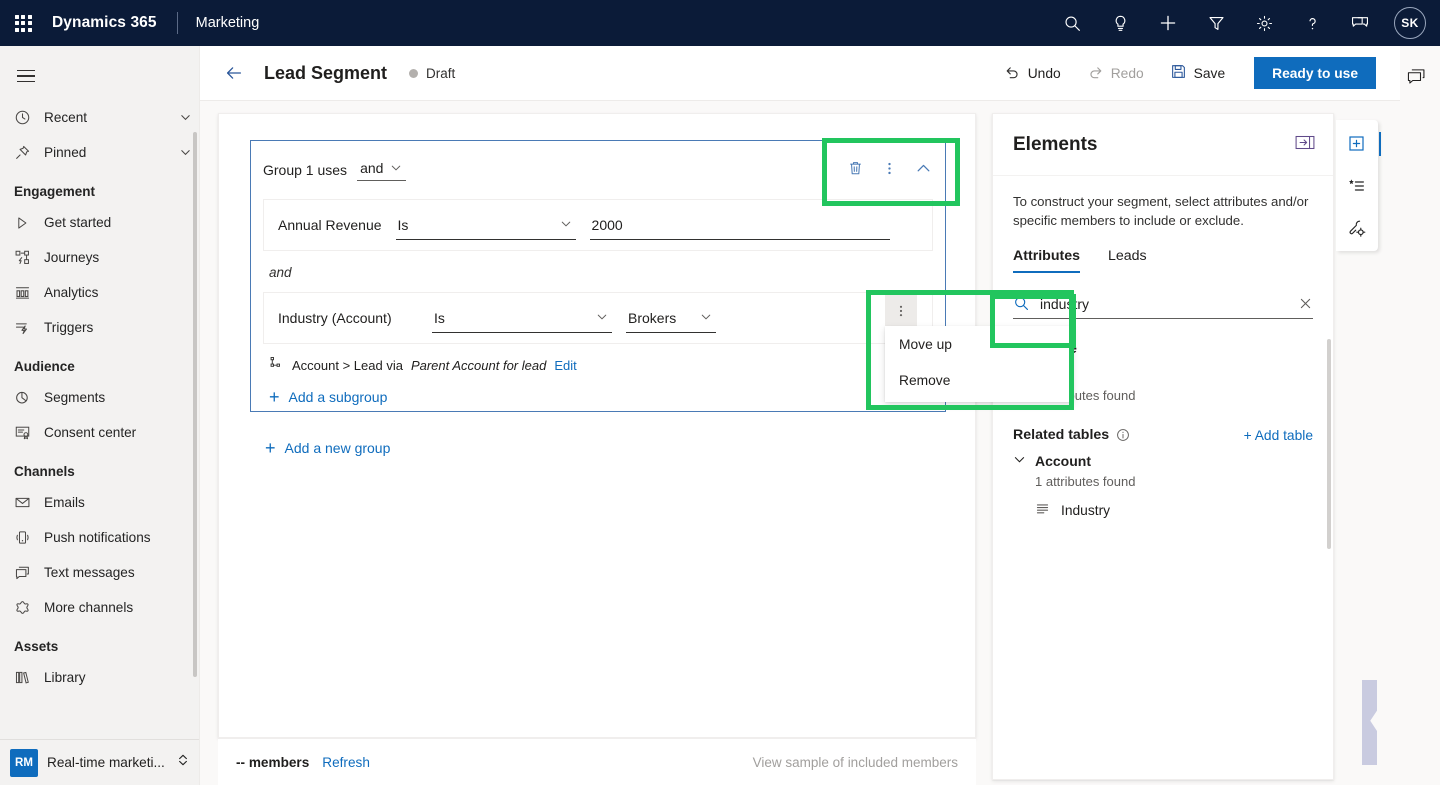  Describe the element at coordinates (1123, 435) in the screenshot. I see `info-icon` at that location.